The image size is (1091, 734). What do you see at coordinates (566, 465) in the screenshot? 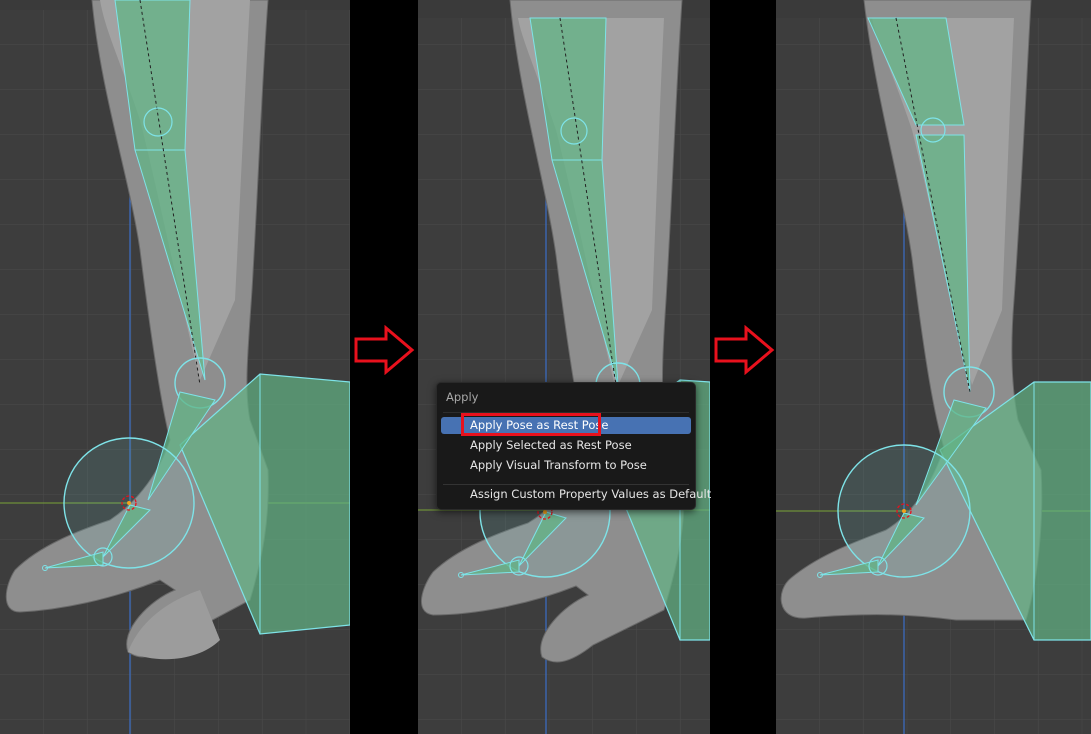
I see `menu-item-apply-visual-transform-to-pose: Apply Visual Transform to Pose` at bounding box center [566, 465].